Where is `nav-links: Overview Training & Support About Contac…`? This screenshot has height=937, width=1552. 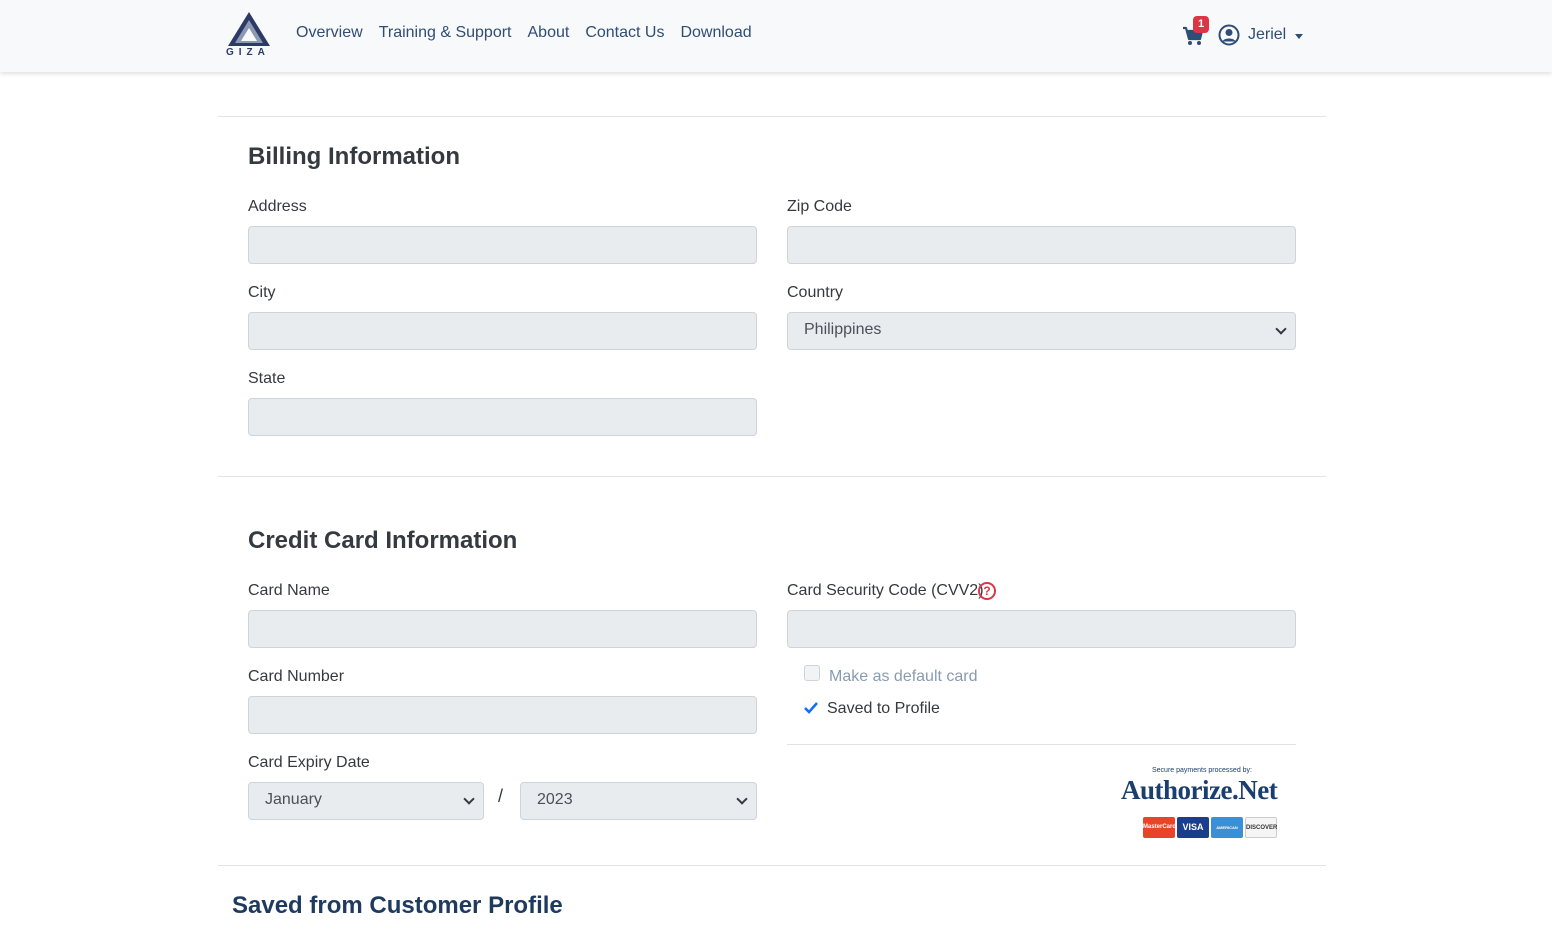
nav-links: Overview Training & Support About Contac… is located at coordinates (532, 33).